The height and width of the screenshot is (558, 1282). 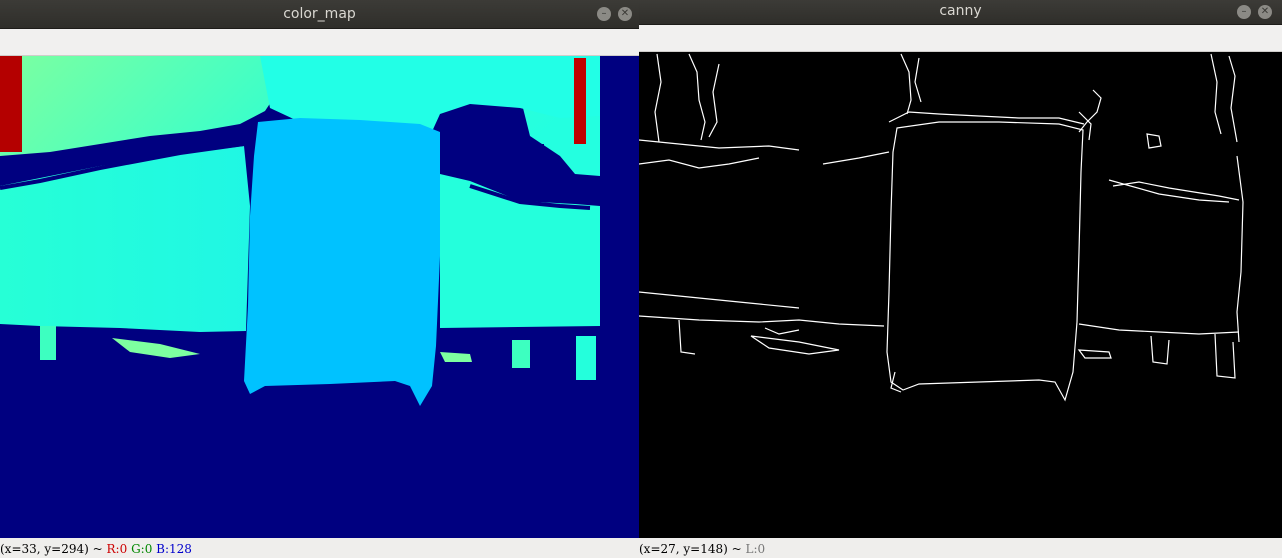 I want to click on color-map-titlebar: color_map – ✕, so click(x=319, y=14).